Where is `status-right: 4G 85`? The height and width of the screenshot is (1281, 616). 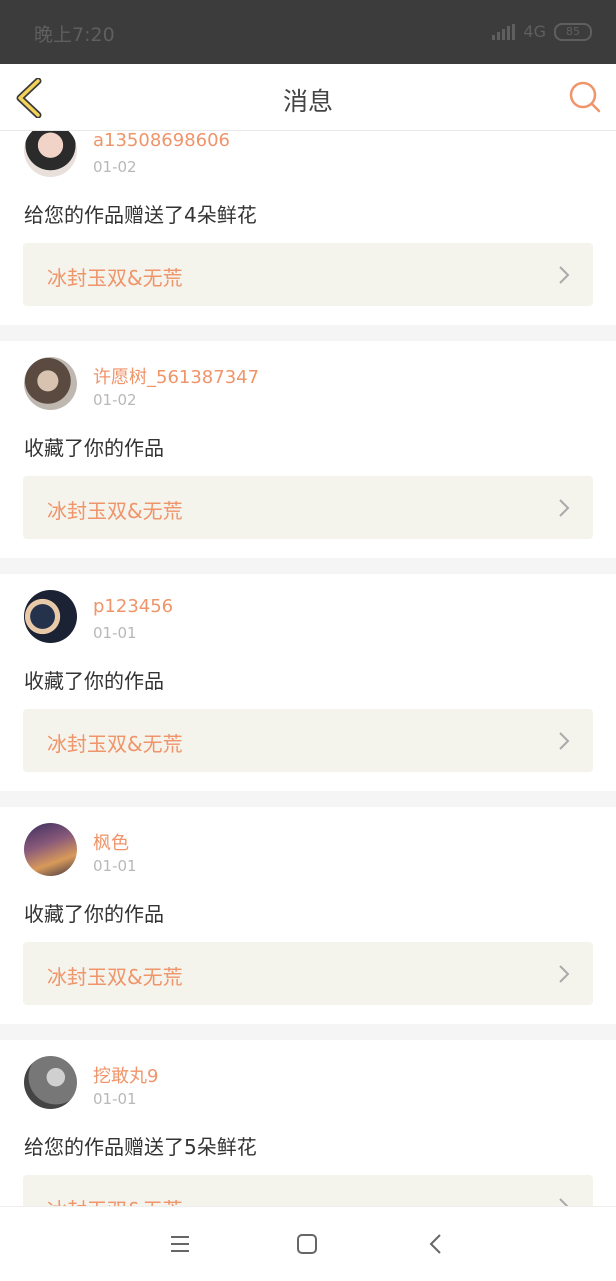
status-right: 4G 85 is located at coordinates (542, 31).